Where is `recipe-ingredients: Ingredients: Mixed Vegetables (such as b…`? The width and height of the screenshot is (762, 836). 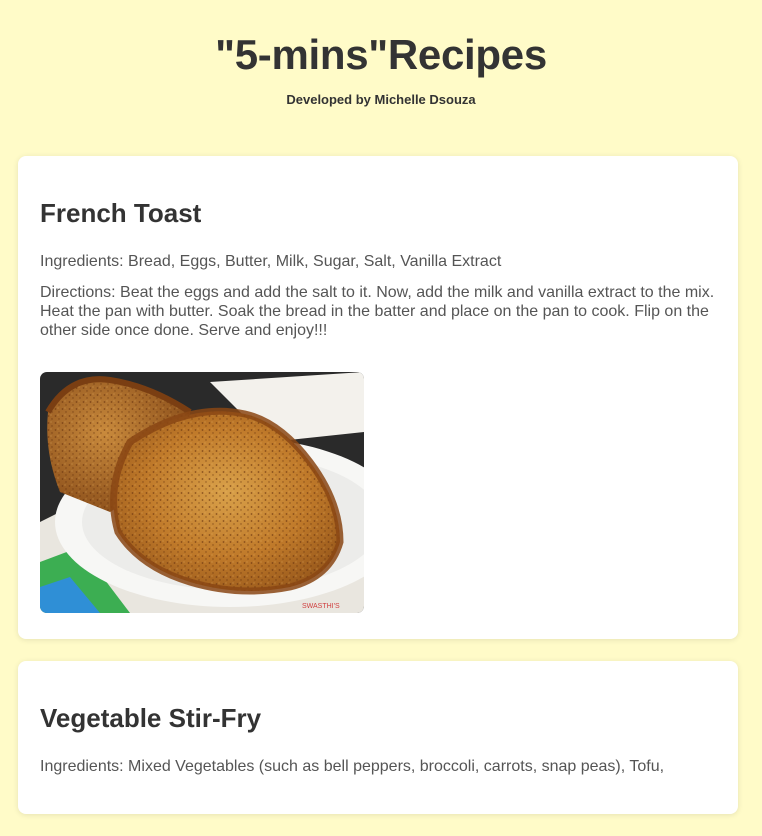
recipe-ingredients: Ingredients: Mixed Vegetables (such as b… is located at coordinates (352, 766).